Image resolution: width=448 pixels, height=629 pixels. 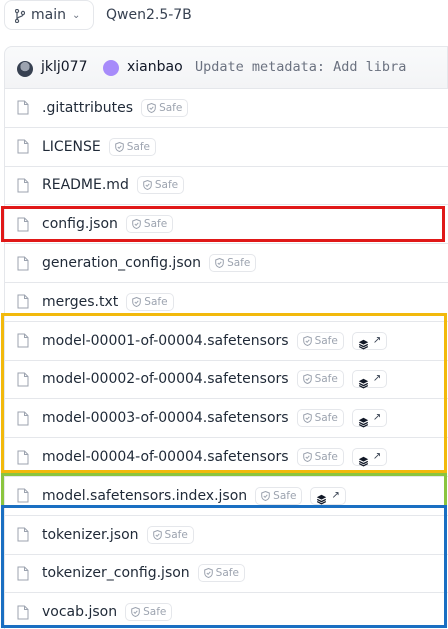 I want to click on file-name-link: config.json, so click(x=80, y=224).